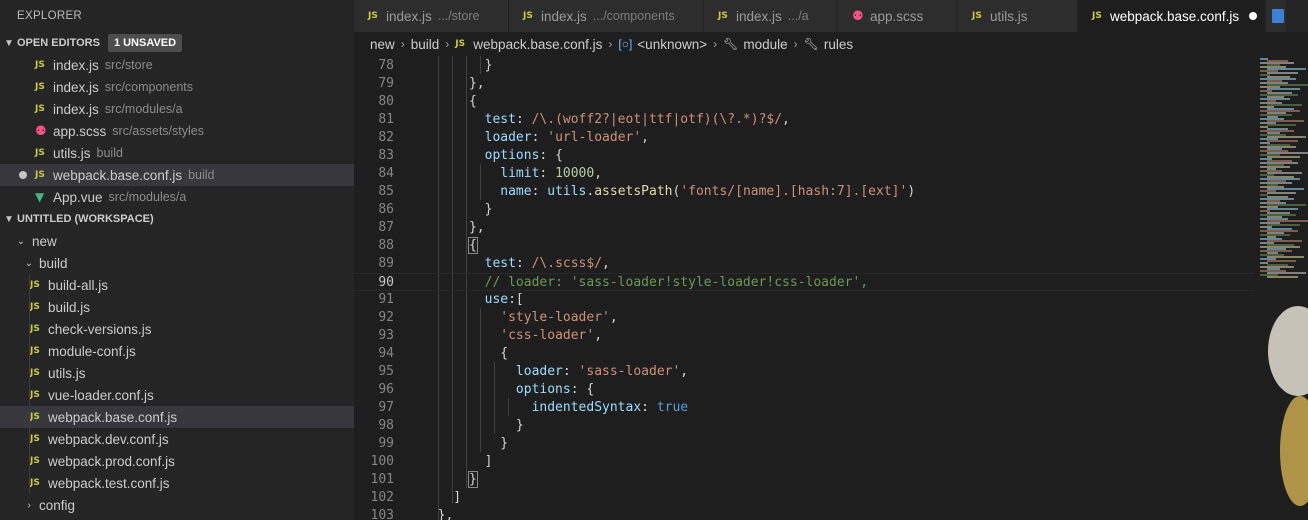 The image size is (1308, 520). I want to click on unsaved-dot-icon, so click(23, 175).